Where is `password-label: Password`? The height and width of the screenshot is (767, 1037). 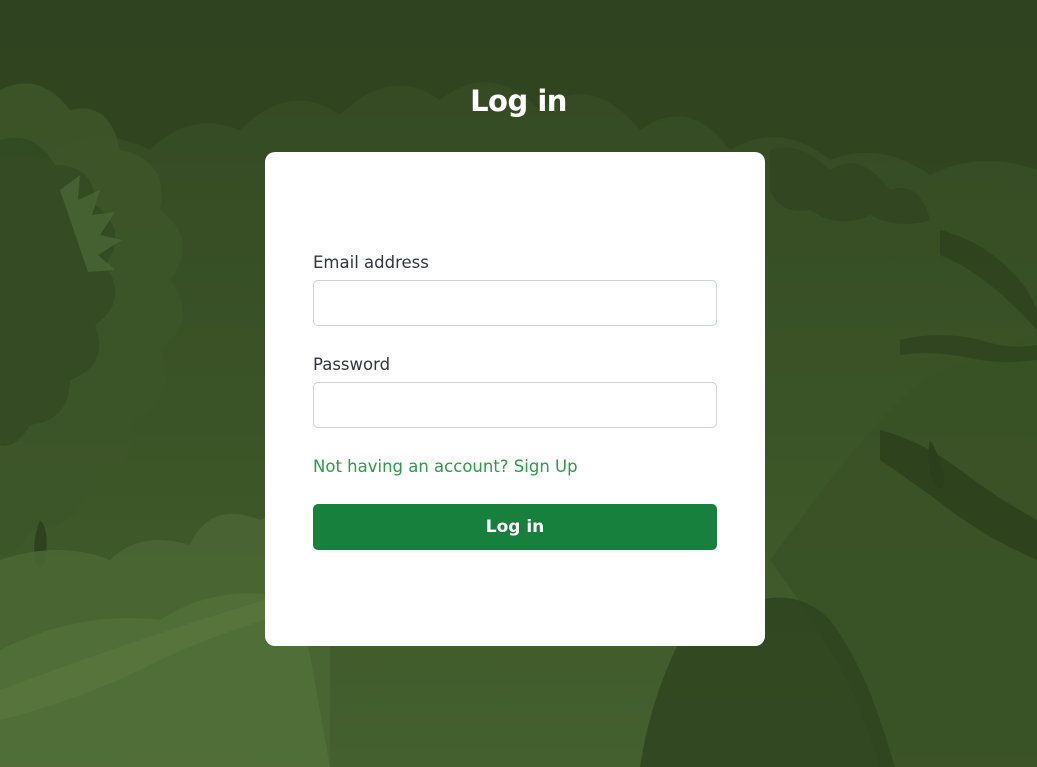 password-label: Password is located at coordinates (352, 364).